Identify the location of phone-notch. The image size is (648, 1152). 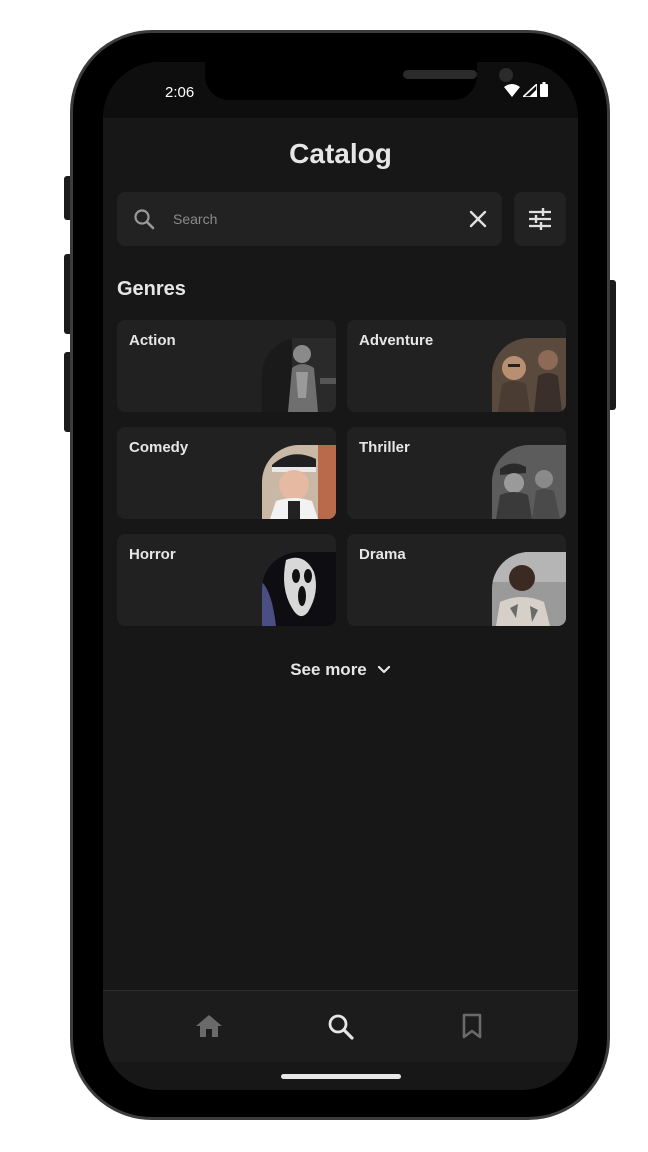
(359, 81).